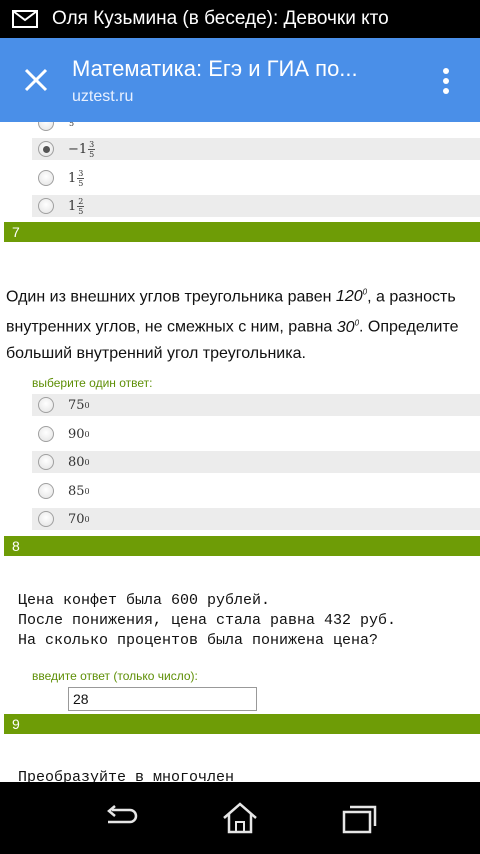 This screenshot has width=480, height=854. Describe the element at coordinates (92, 383) in the screenshot. I see `answer-hint: выберите один ответ:` at that location.